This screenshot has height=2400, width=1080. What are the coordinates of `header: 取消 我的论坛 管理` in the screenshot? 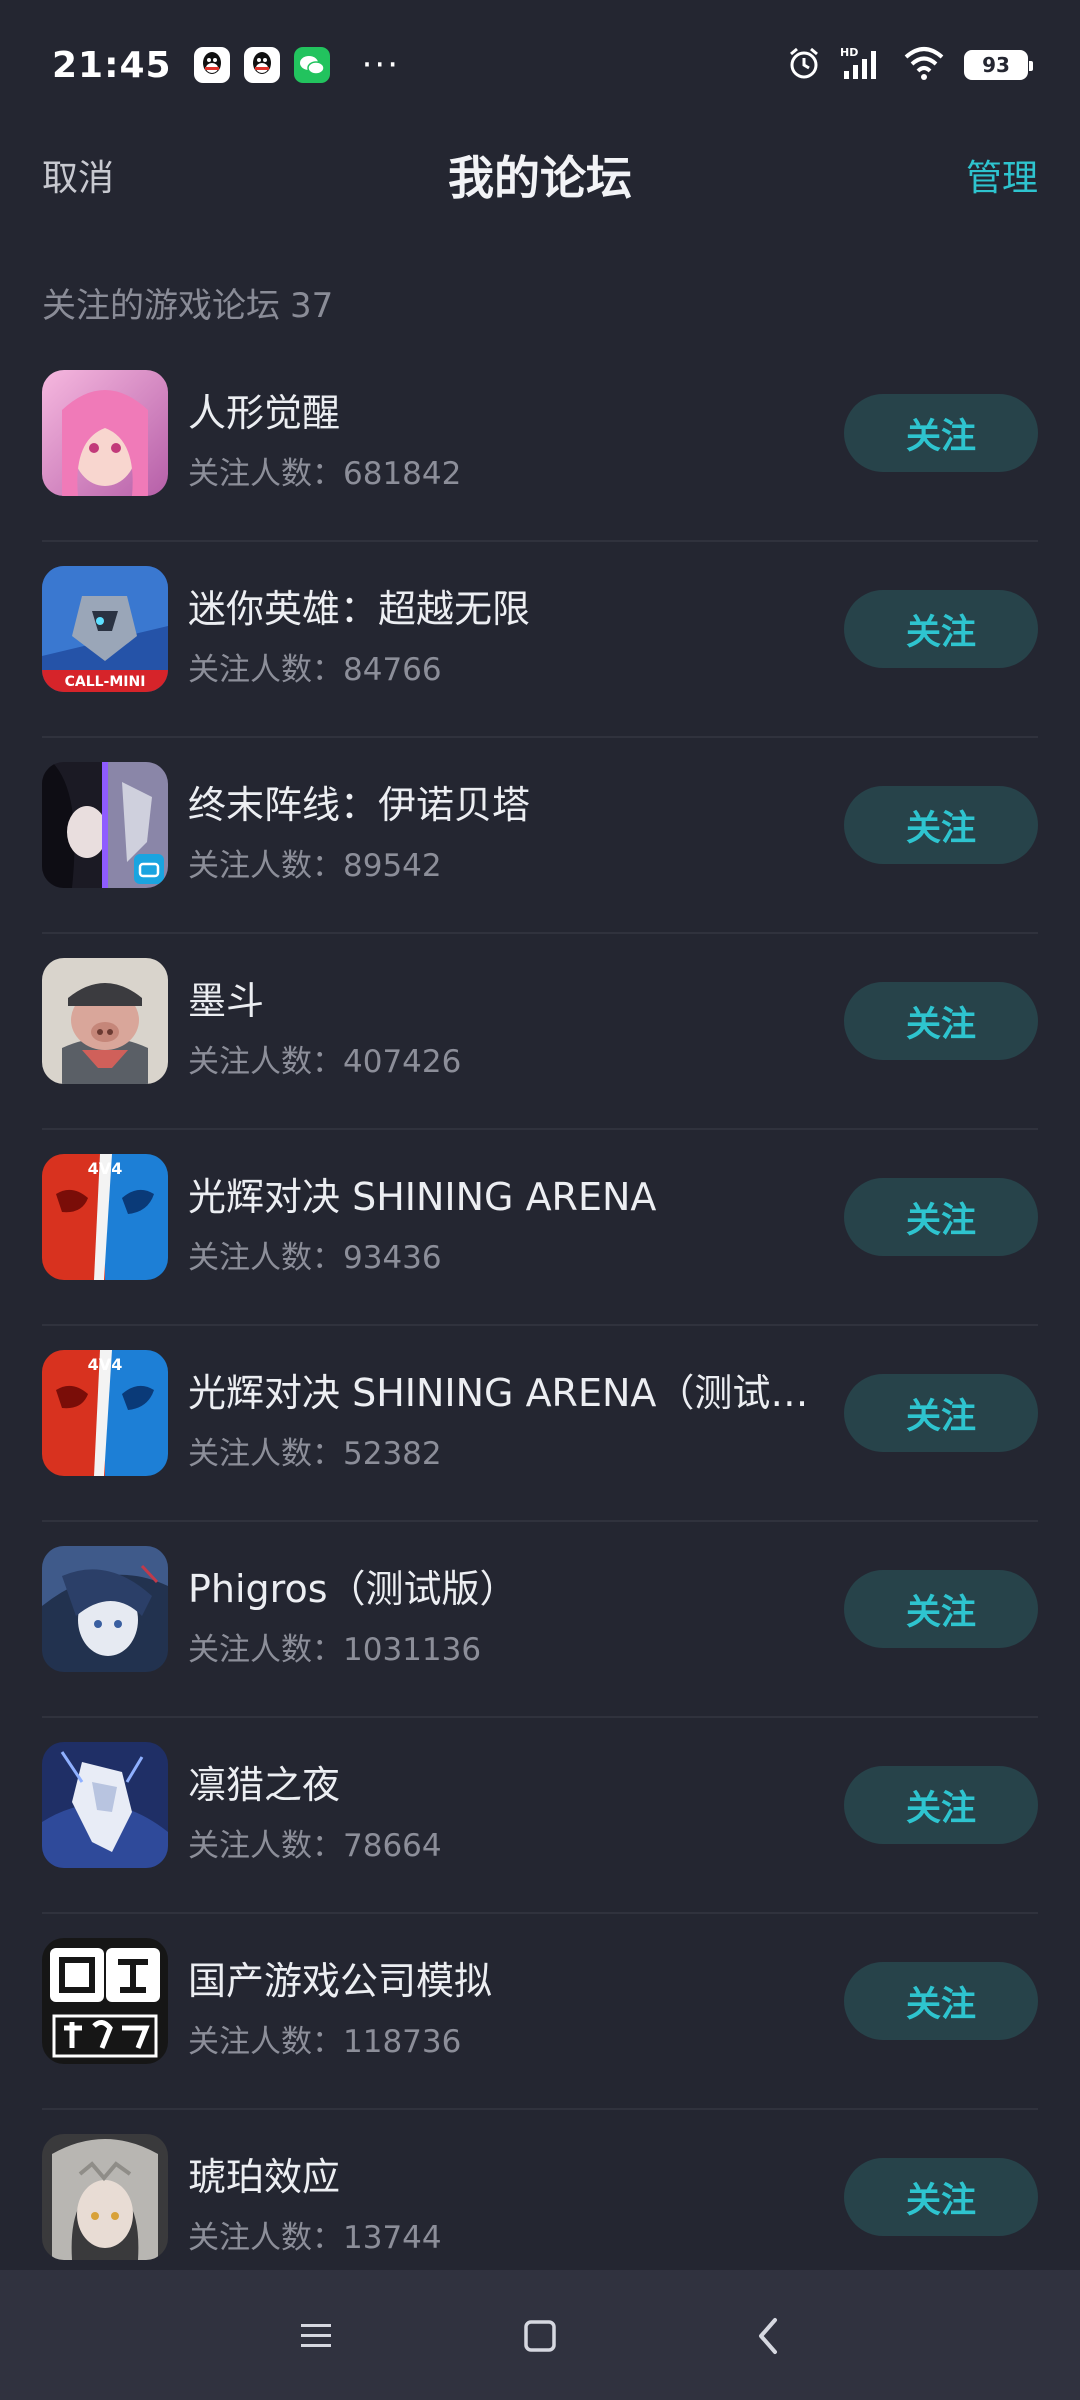 It's located at (540, 175).